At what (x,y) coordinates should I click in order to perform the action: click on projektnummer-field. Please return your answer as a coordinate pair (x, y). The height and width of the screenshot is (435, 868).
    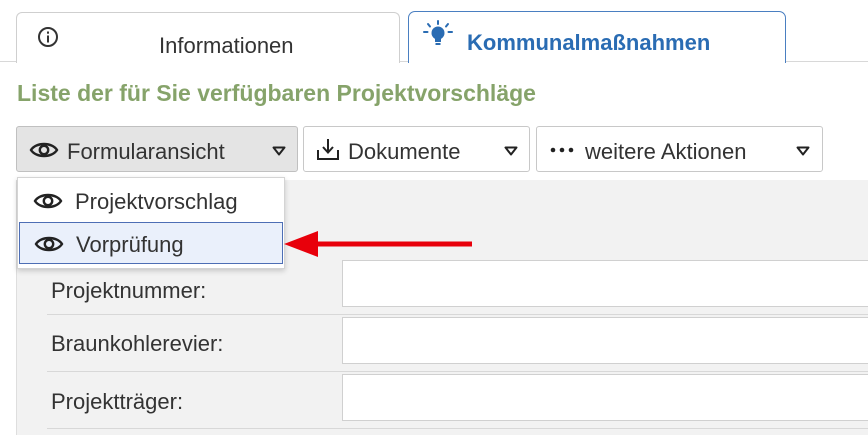
    Looking at the image, I should click on (605, 283).